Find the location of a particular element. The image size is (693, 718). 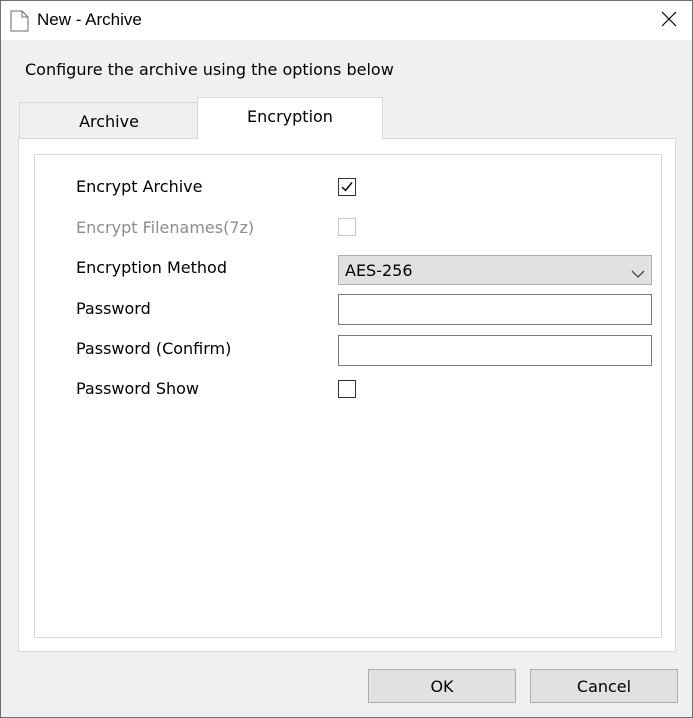

encryption-method-label: Encryption Method is located at coordinates (151, 267).